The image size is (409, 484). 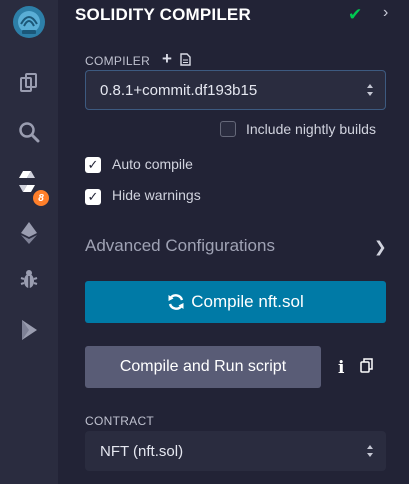 What do you see at coordinates (355, 14) in the screenshot?
I see `check-icon: ✔` at bounding box center [355, 14].